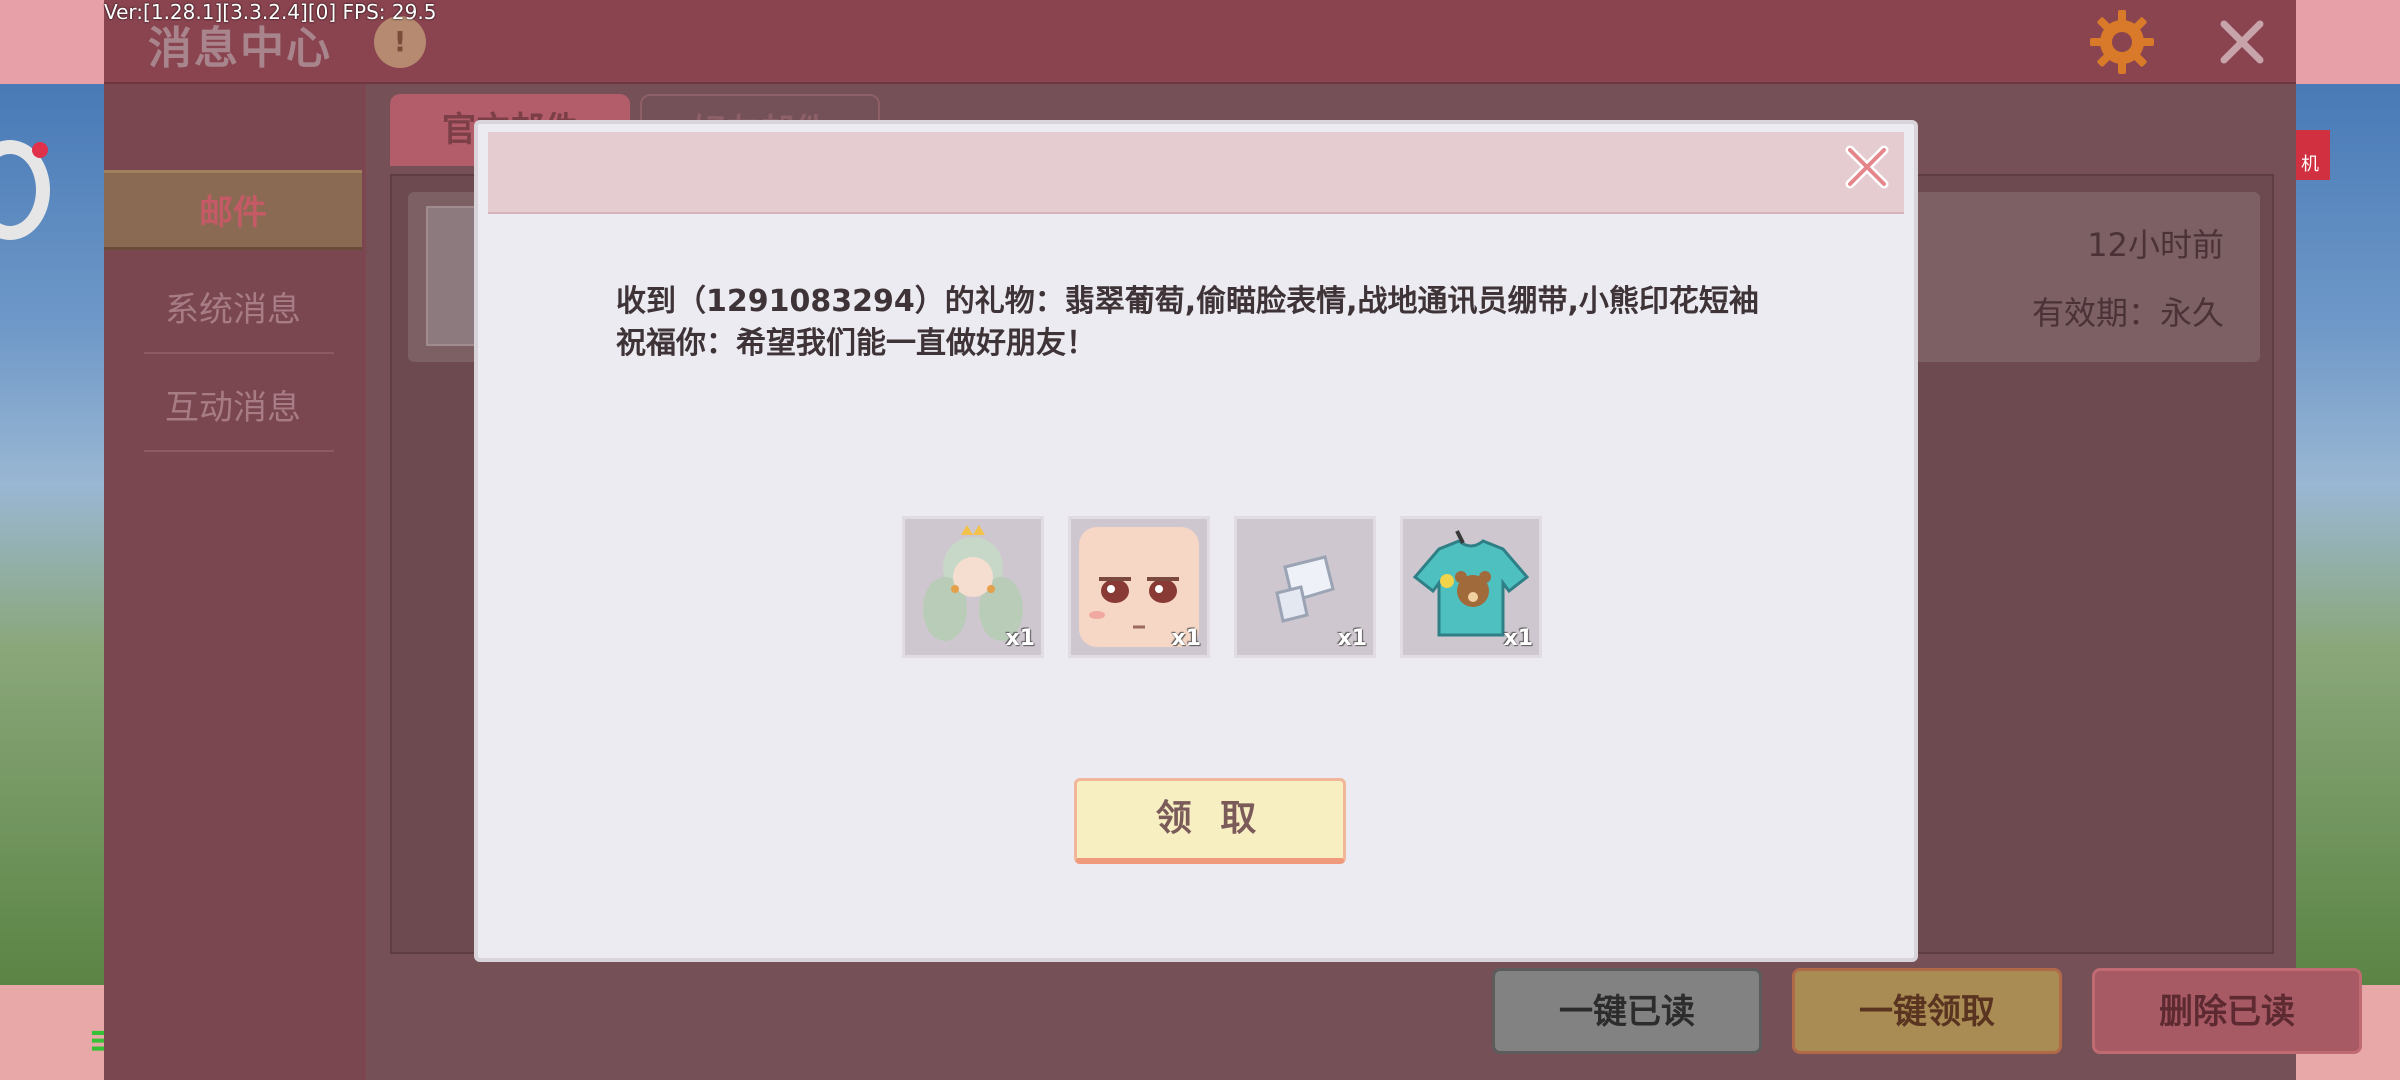 The height and width of the screenshot is (1080, 2400). Describe the element at coordinates (1927, 1011) in the screenshot. I see `claim-all-button: 一键领取` at that location.